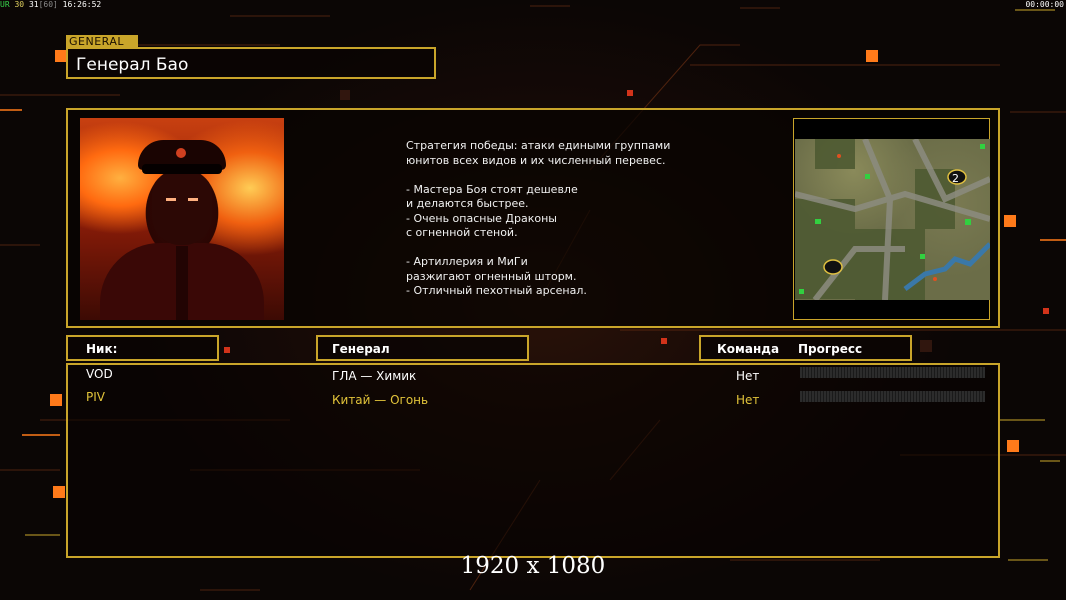 The height and width of the screenshot is (600, 1066). I want to click on game-clock: 00:00:00, so click(1044, 4).